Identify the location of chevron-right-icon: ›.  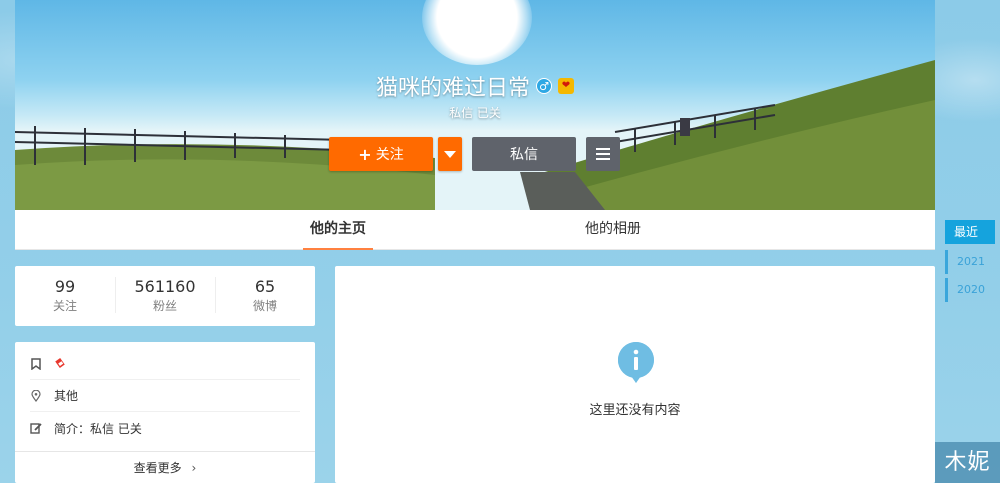
(194, 468).